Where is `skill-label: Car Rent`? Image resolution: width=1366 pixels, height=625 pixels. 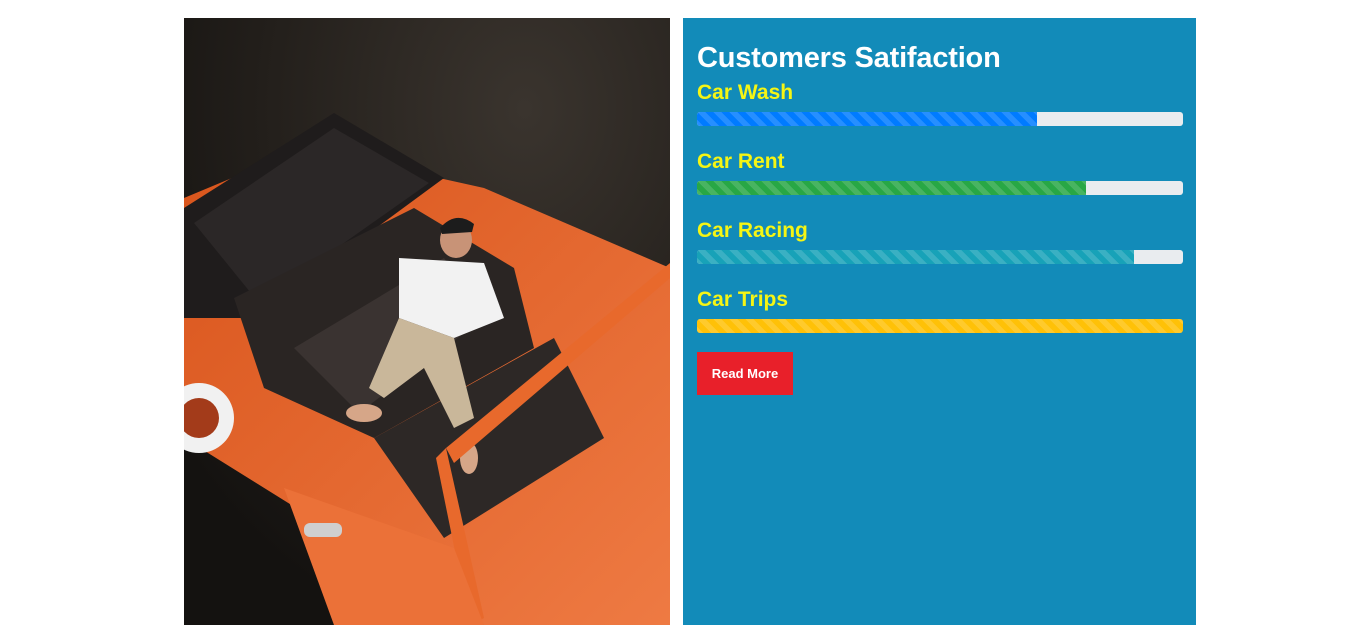
skill-label: Car Rent is located at coordinates (741, 161).